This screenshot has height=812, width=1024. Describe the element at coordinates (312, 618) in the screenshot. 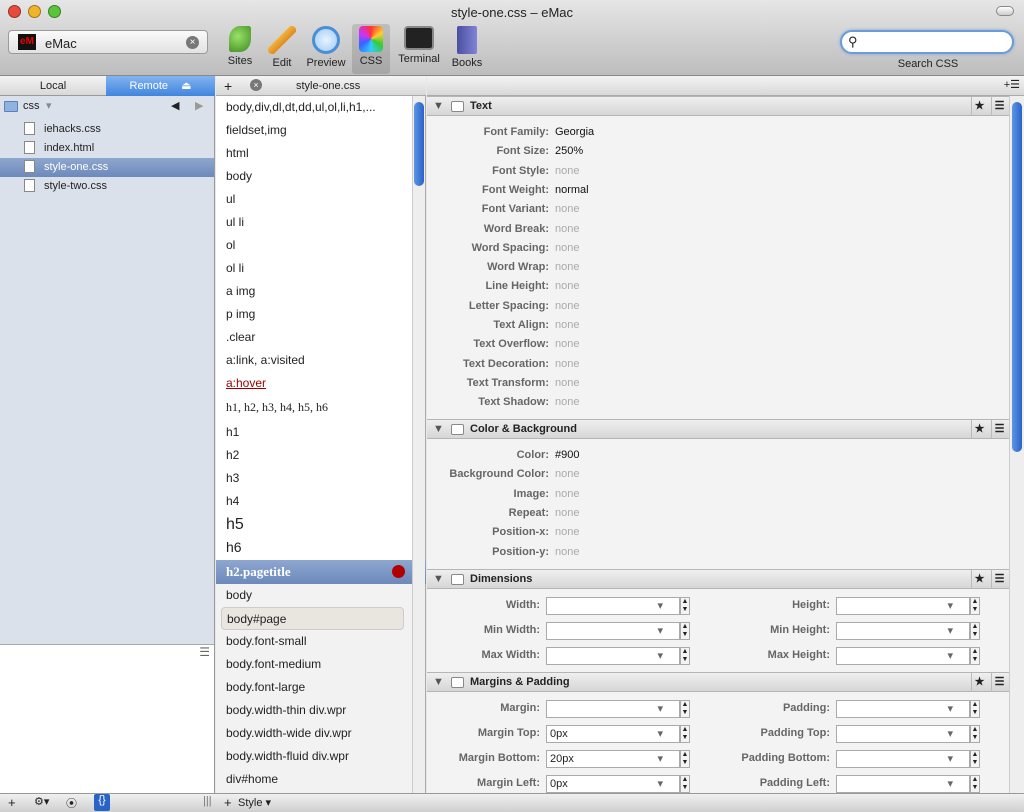

I see `selector-item: body#page` at that location.